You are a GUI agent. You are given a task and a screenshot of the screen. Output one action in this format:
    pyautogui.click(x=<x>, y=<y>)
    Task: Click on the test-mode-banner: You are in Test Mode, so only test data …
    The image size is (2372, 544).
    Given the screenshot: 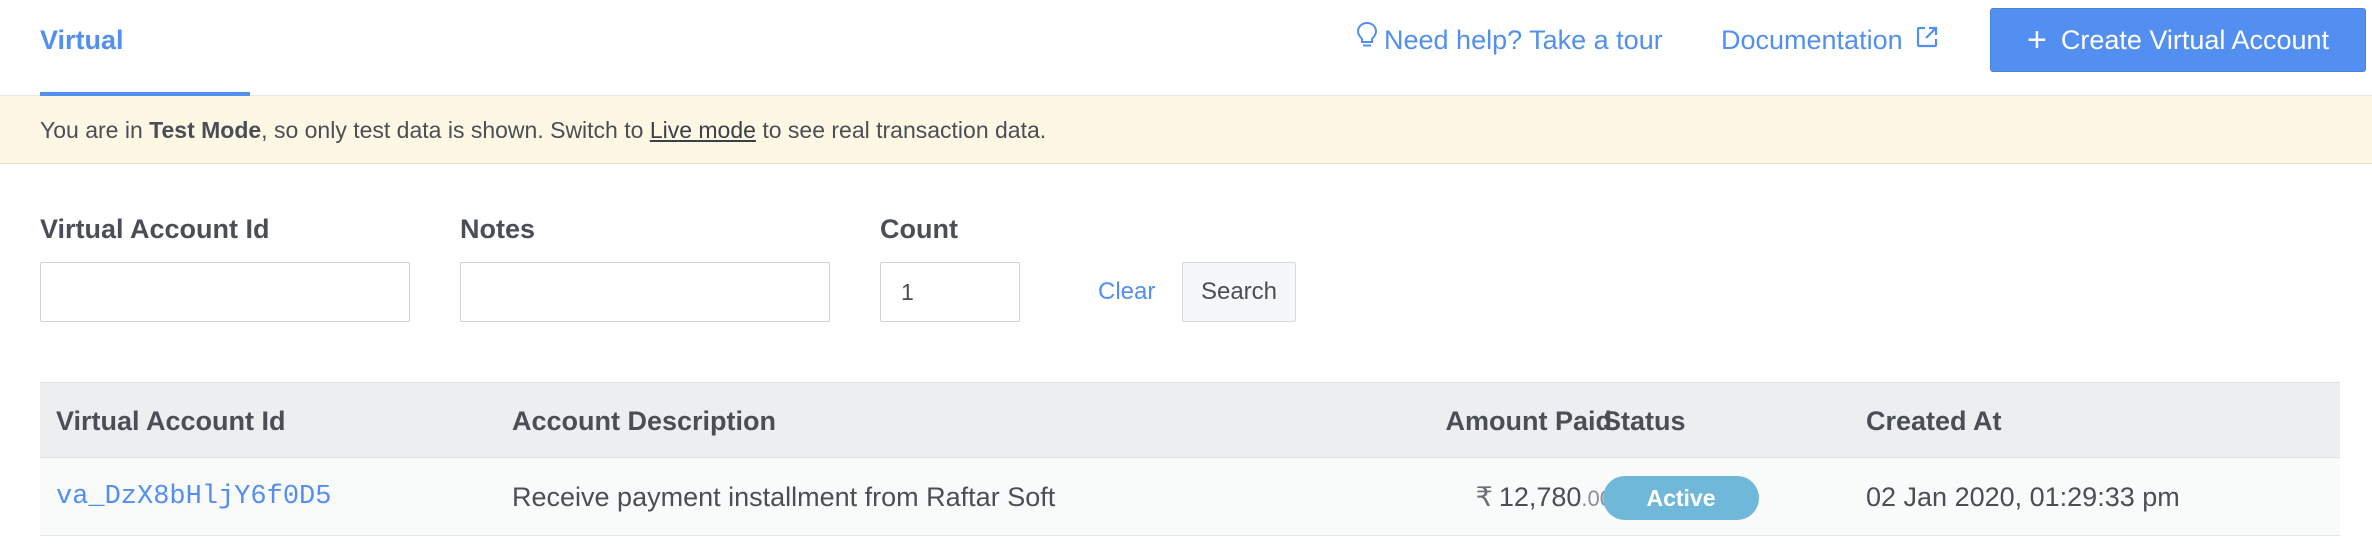 What is the action you would take?
    pyautogui.click(x=1186, y=130)
    